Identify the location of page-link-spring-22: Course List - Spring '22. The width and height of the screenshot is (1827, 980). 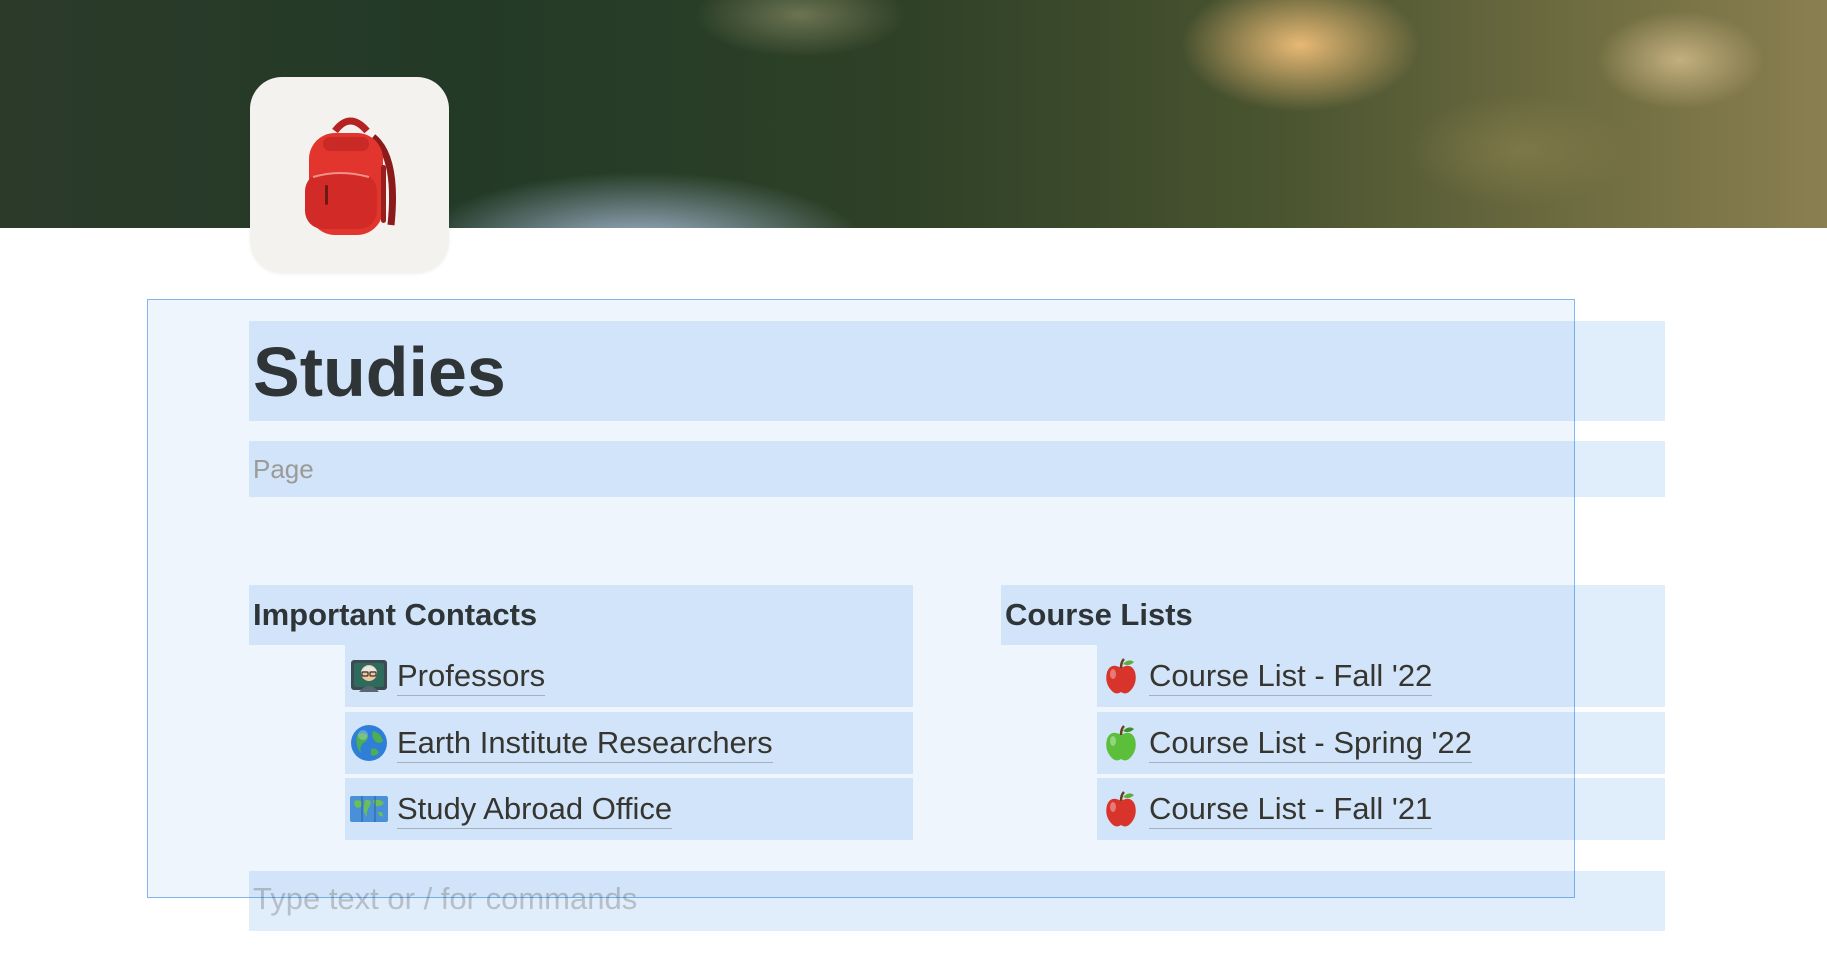
(1284, 743).